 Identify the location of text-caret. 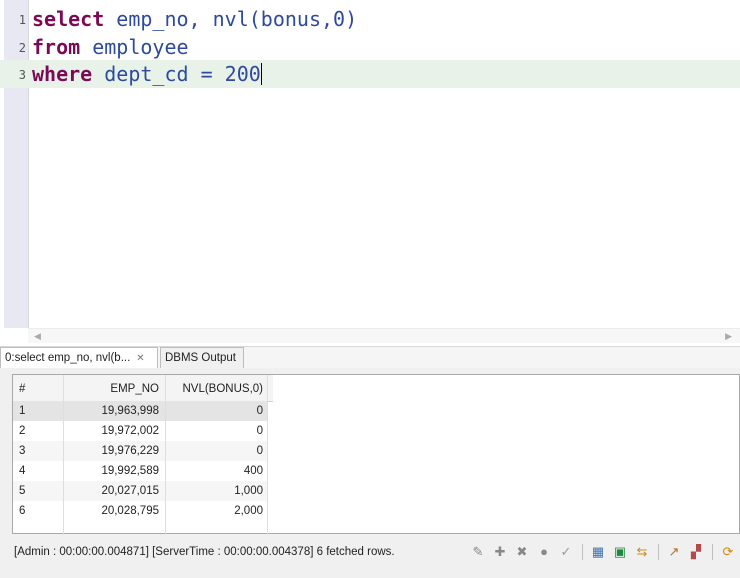
(261, 74).